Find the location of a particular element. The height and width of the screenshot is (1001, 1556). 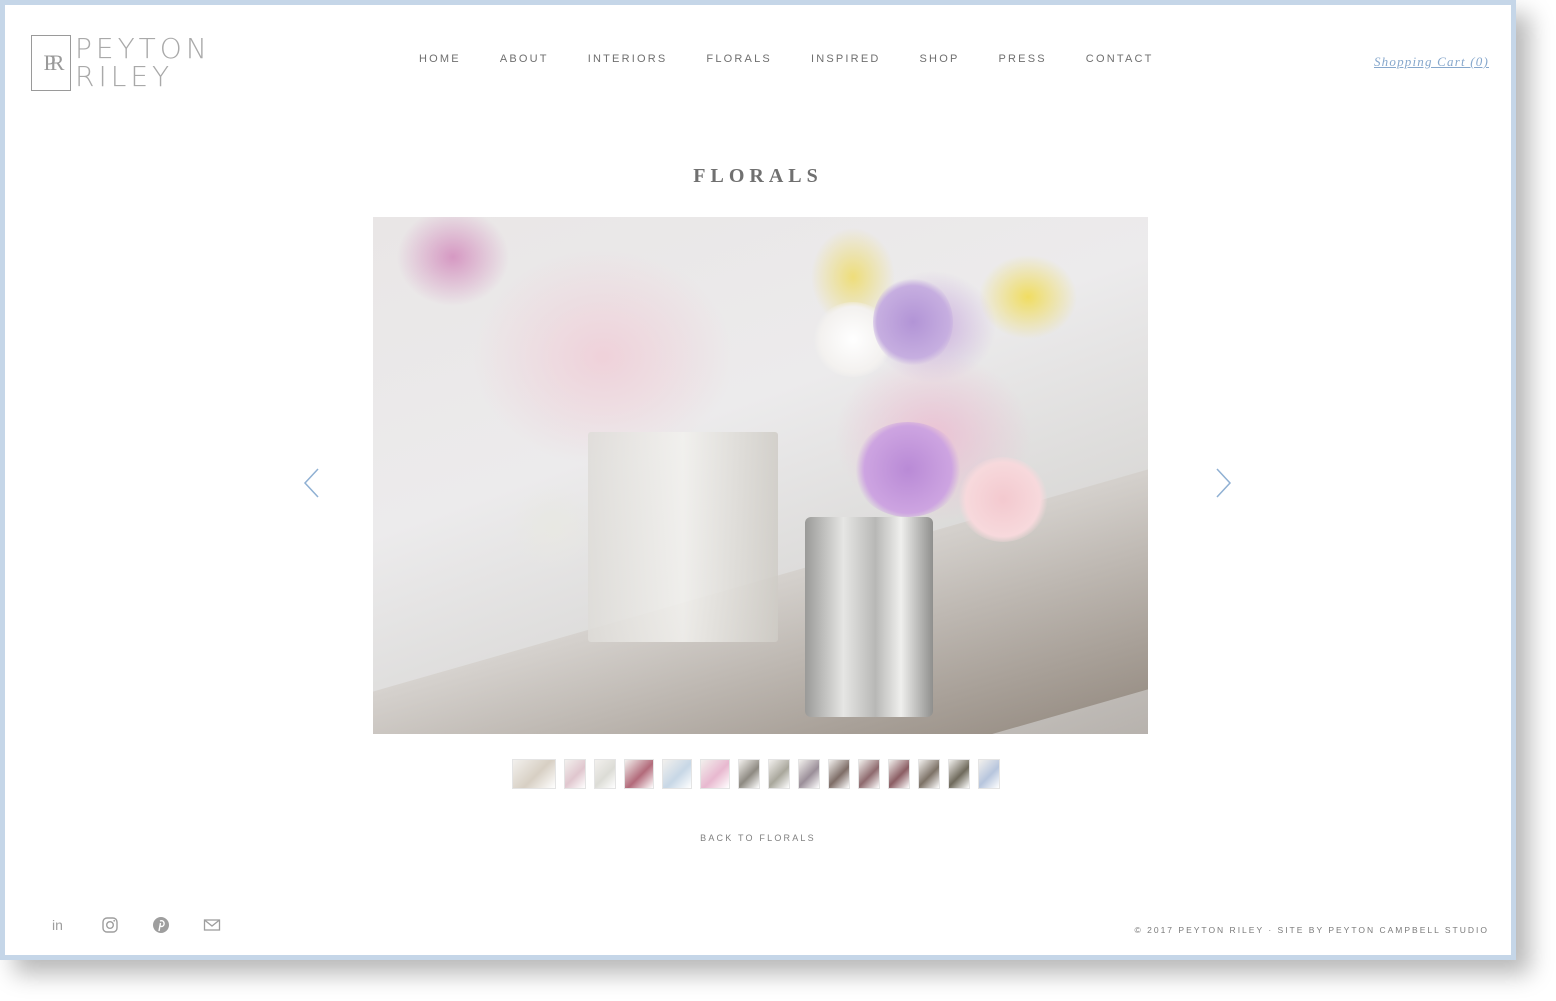

nav-interiors: INTERIORS is located at coordinates (628, 59).